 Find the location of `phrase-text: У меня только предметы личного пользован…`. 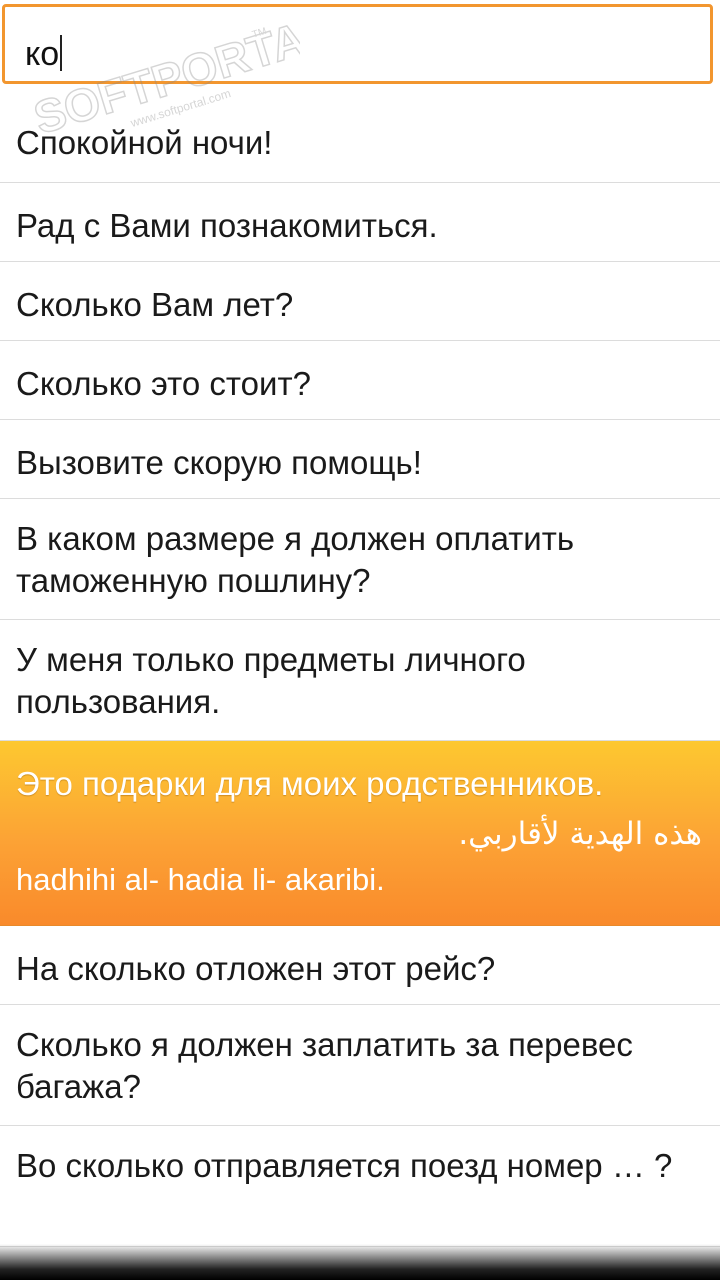

phrase-text: У меня только предметы личного пользован… is located at coordinates (271, 680).